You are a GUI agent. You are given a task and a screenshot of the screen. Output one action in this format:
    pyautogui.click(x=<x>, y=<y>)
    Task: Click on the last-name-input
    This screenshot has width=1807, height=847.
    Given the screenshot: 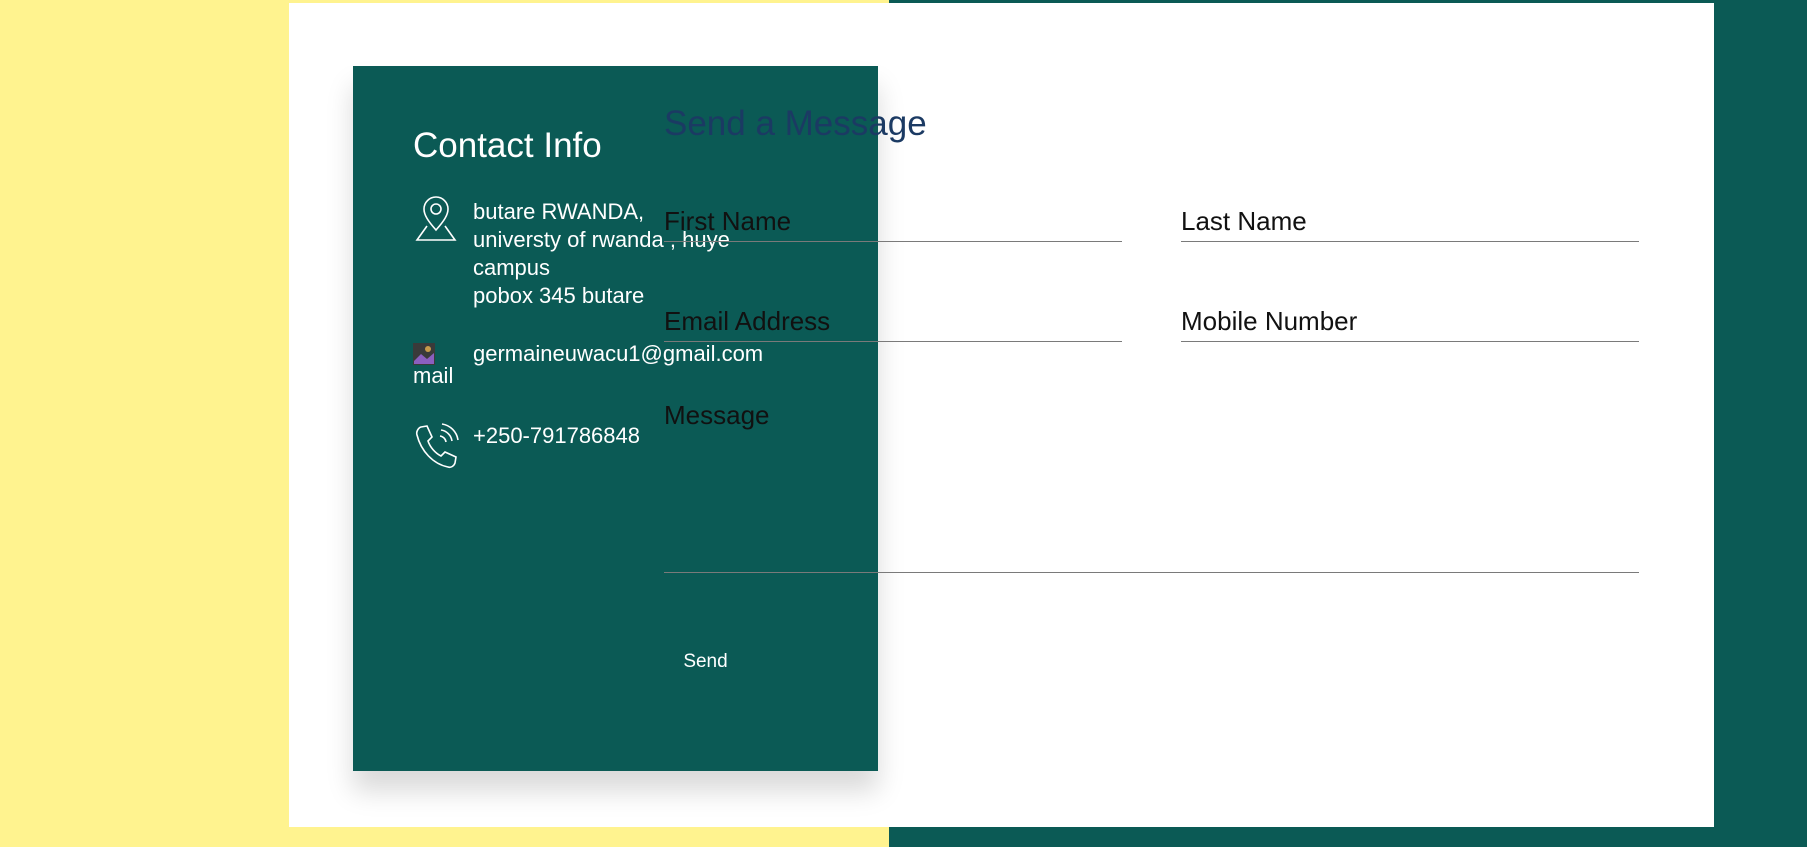 What is the action you would take?
    pyautogui.click(x=1410, y=221)
    